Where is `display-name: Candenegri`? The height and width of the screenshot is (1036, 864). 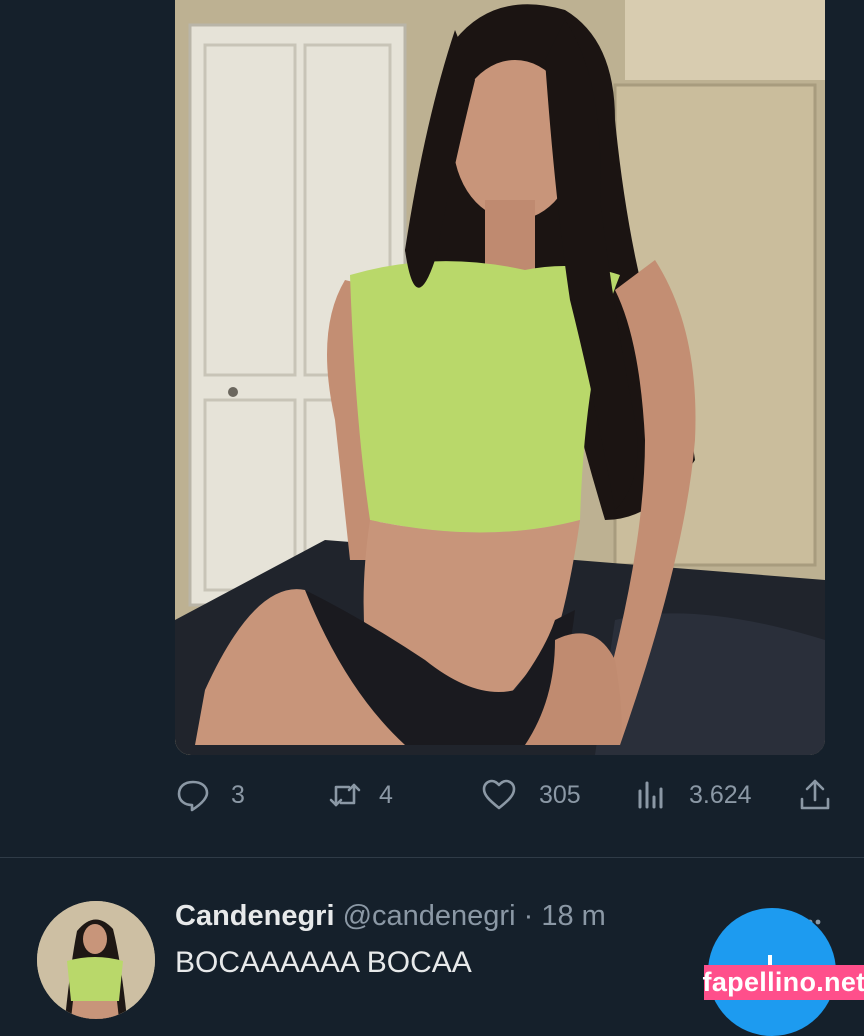
display-name: Candenegri is located at coordinates (255, 916).